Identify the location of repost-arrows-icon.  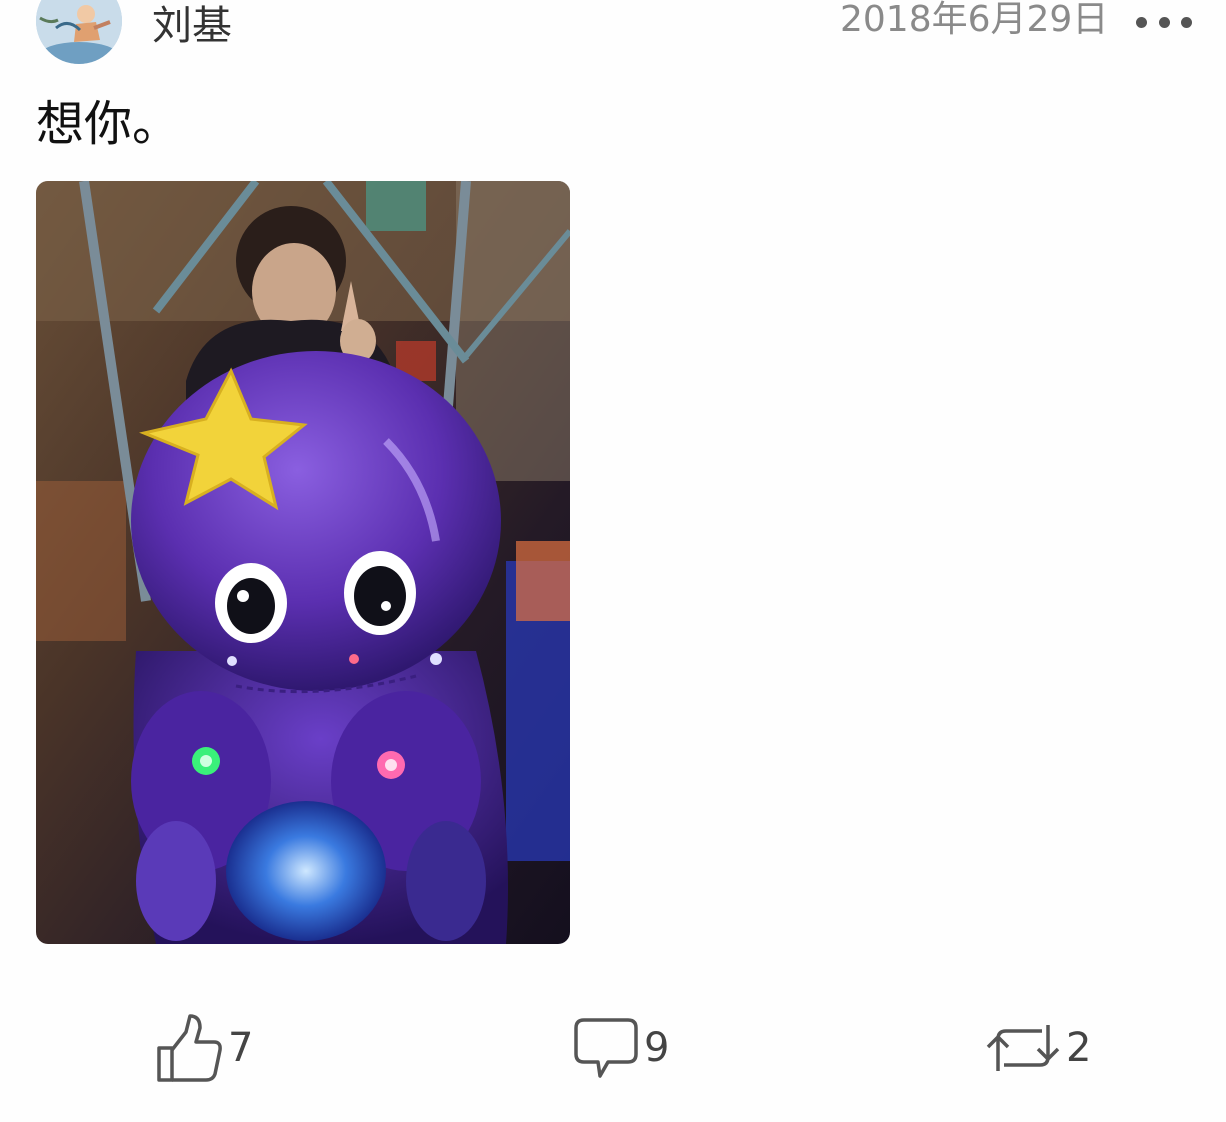
(1023, 1048).